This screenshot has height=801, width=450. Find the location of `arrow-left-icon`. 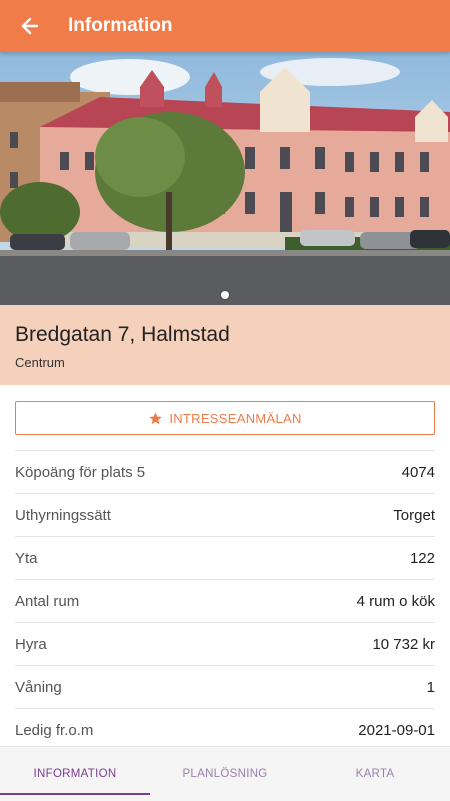

arrow-left-icon is located at coordinates (30, 26).